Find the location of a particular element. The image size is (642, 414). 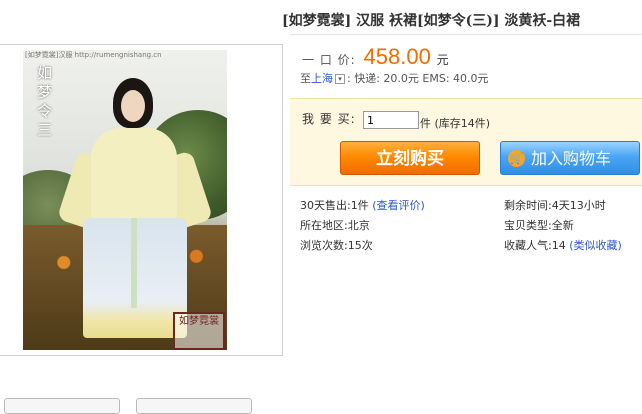

buy-now-button: 立刻购买 is located at coordinates (410, 158).